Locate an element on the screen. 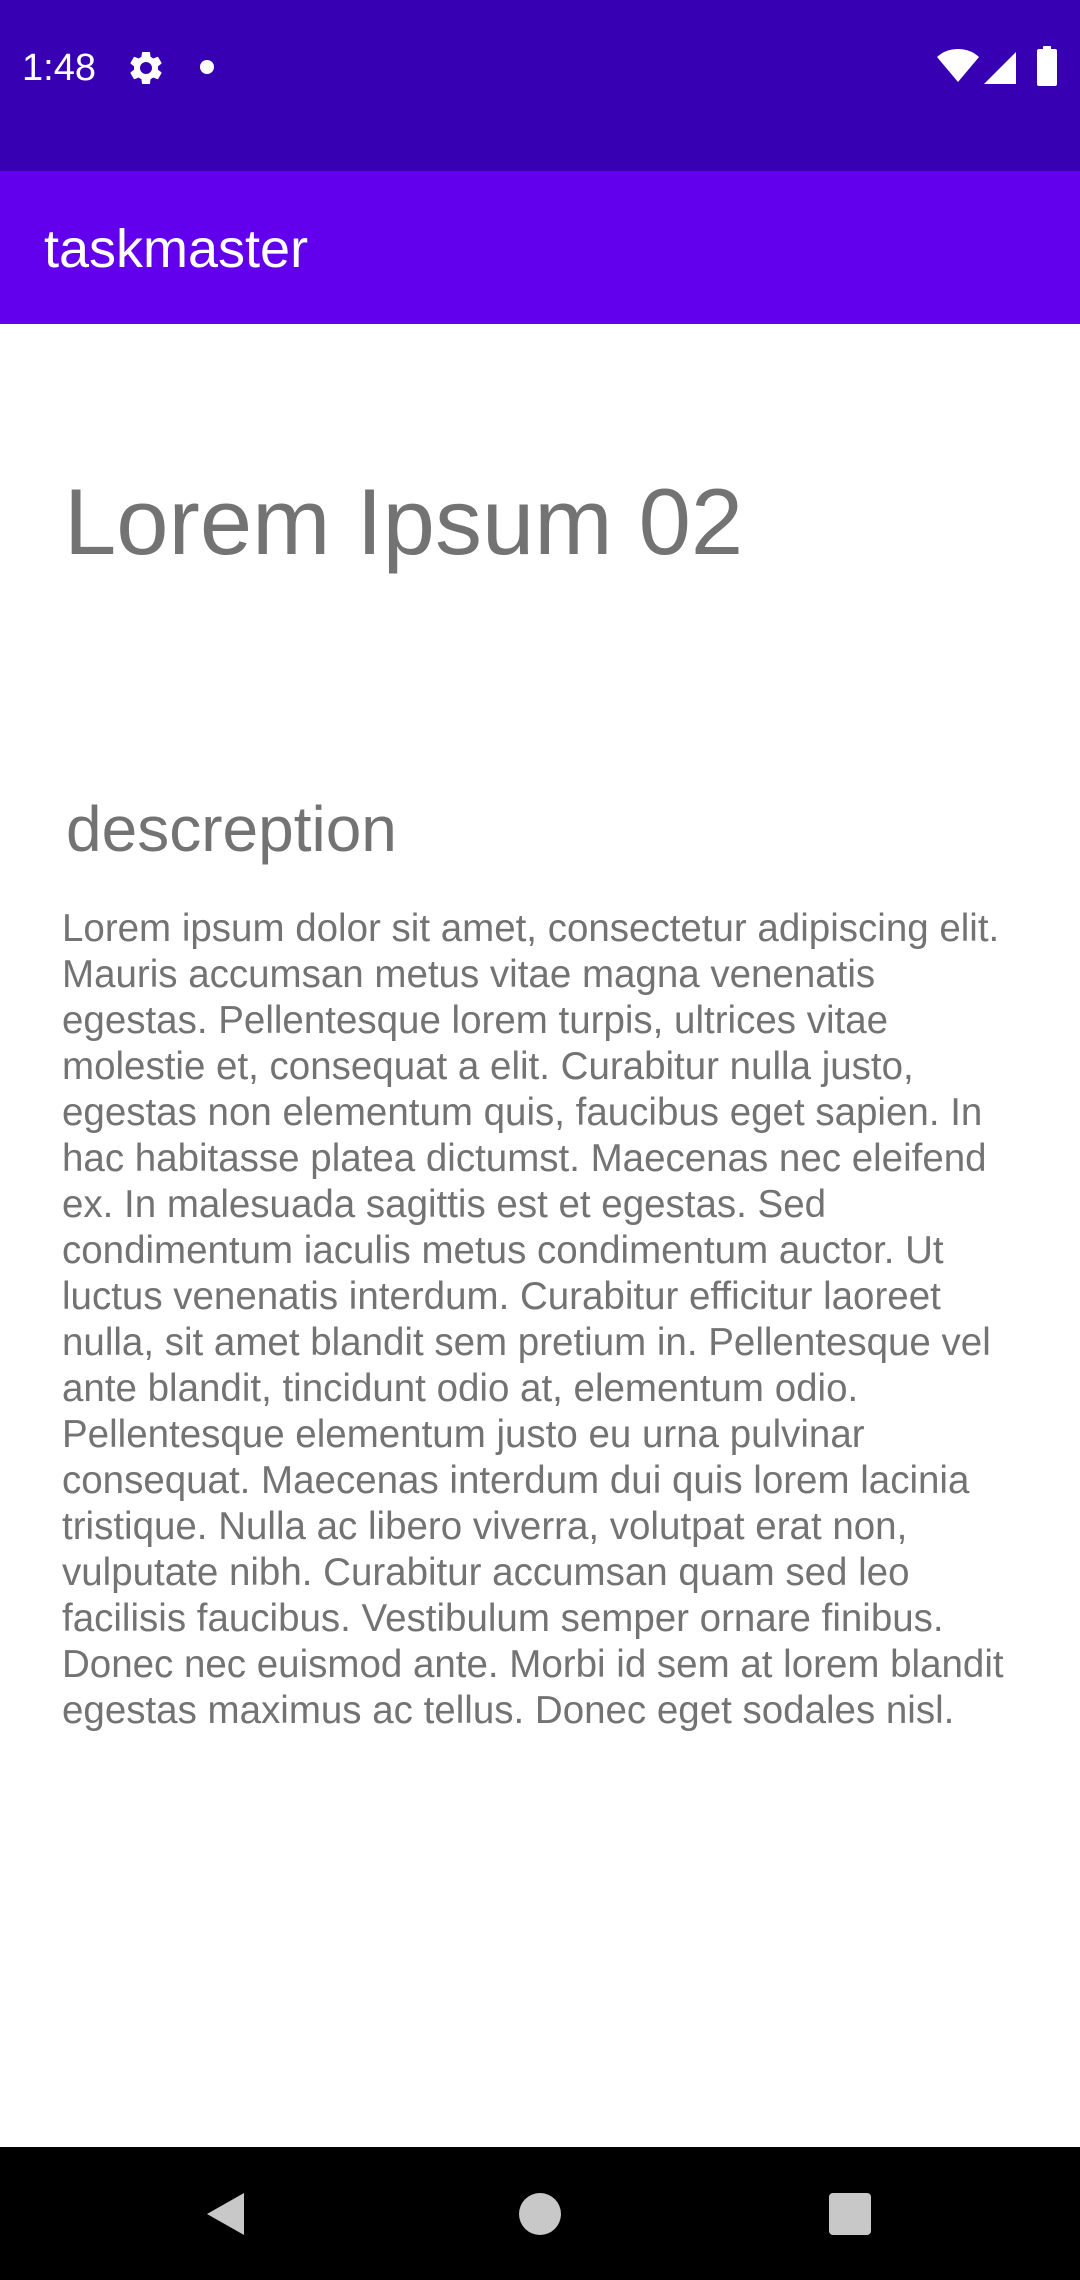 This screenshot has height=2280, width=1080. description-label: descreption is located at coordinates (231, 829).